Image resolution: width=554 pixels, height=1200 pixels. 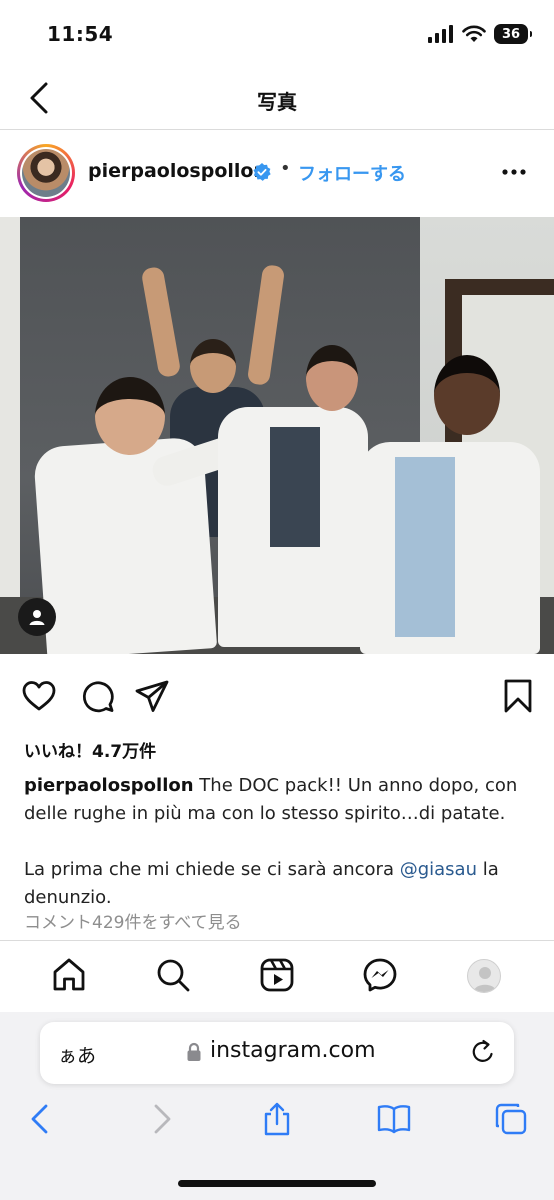 What do you see at coordinates (194, 1051) in the screenshot?
I see `lock-icon` at bounding box center [194, 1051].